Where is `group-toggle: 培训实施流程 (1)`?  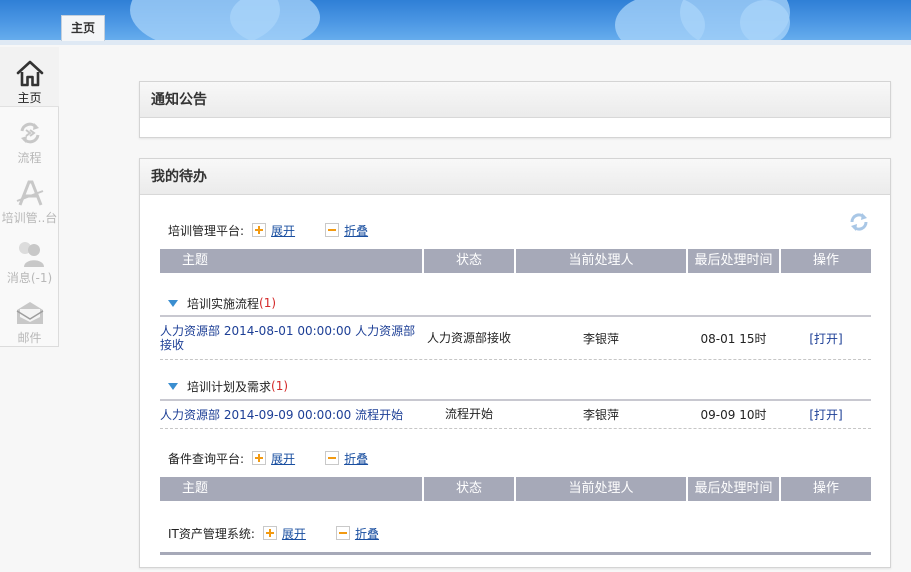 group-toggle: 培训实施流程 (1) is located at coordinates (222, 303).